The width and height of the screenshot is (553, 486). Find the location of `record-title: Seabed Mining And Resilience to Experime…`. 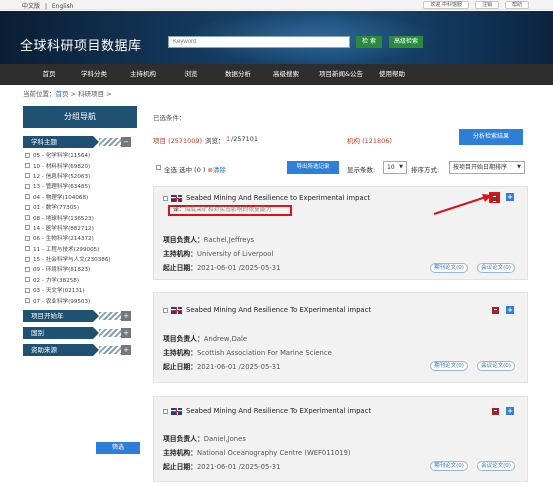

record-title: Seabed Mining And Resilience to Experime… is located at coordinates (278, 198).